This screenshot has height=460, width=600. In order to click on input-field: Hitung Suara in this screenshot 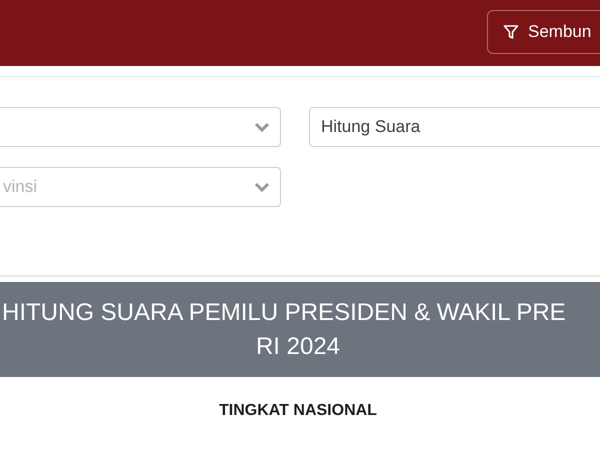, I will do `click(454, 127)`.